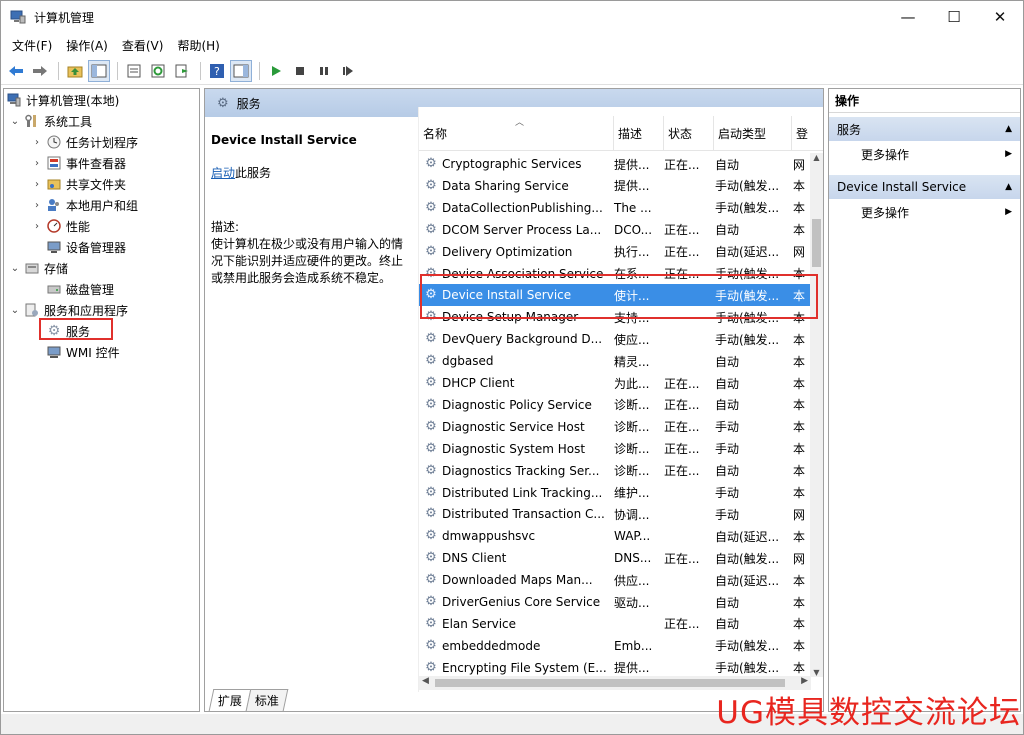 The height and width of the screenshot is (735, 1024). I want to click on menu-help: 帮助(H), so click(198, 45).